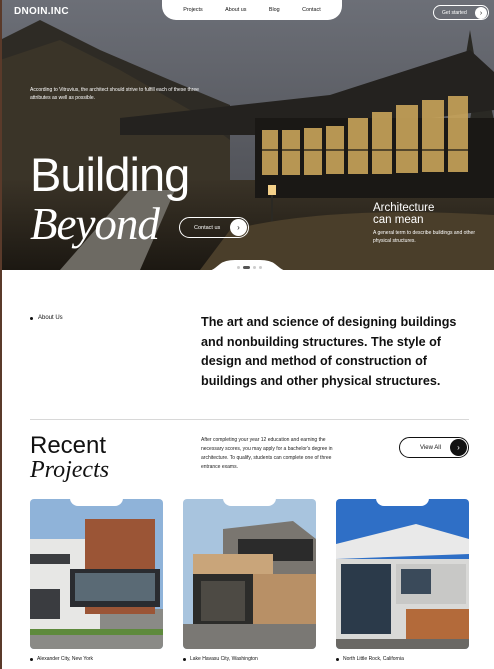 Image resolution: width=494 pixels, height=669 pixels. What do you see at coordinates (373, 659) in the screenshot?
I see `project-location: North Little Rock, California` at bounding box center [373, 659].